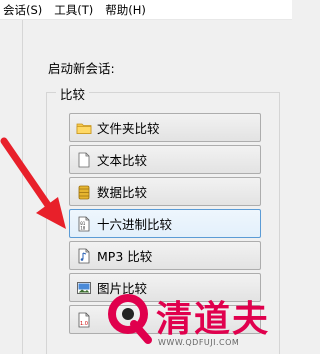  What do you see at coordinates (213, 319) in the screenshot?
I see `watermark-text: 清道夫` at bounding box center [213, 319].